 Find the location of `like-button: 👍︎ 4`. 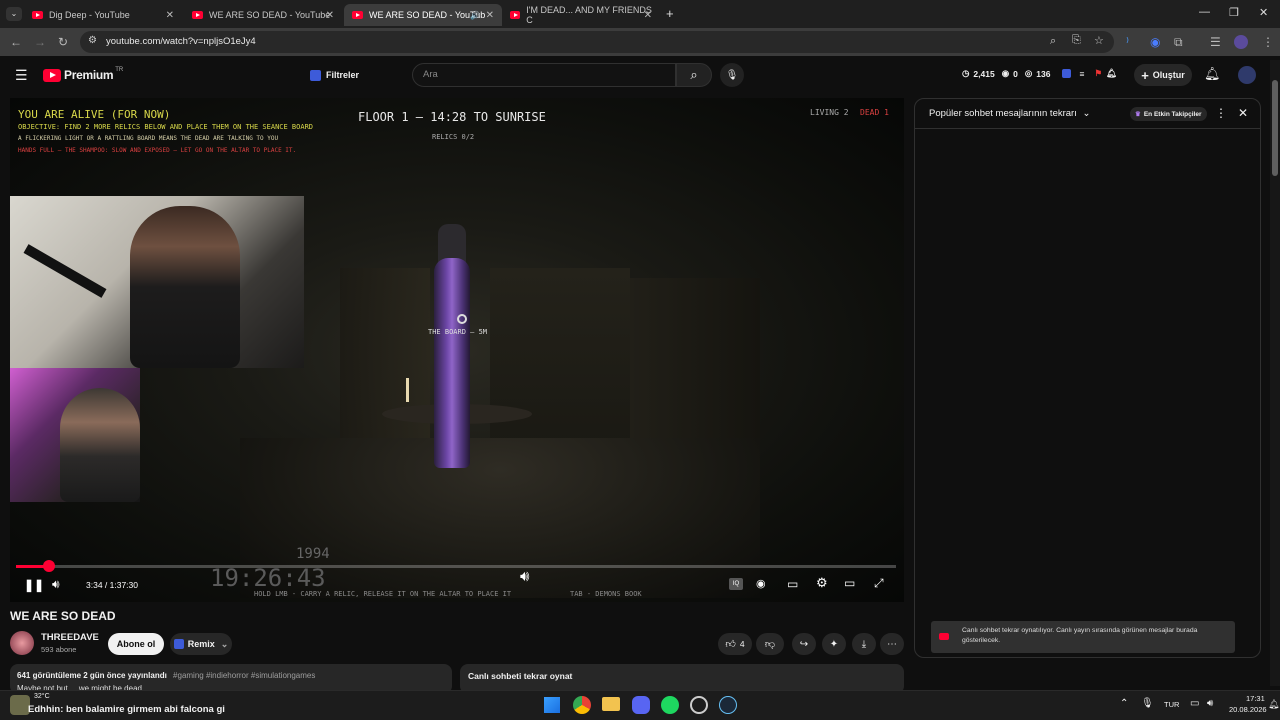

like-button: 👍︎ 4 is located at coordinates (735, 644).